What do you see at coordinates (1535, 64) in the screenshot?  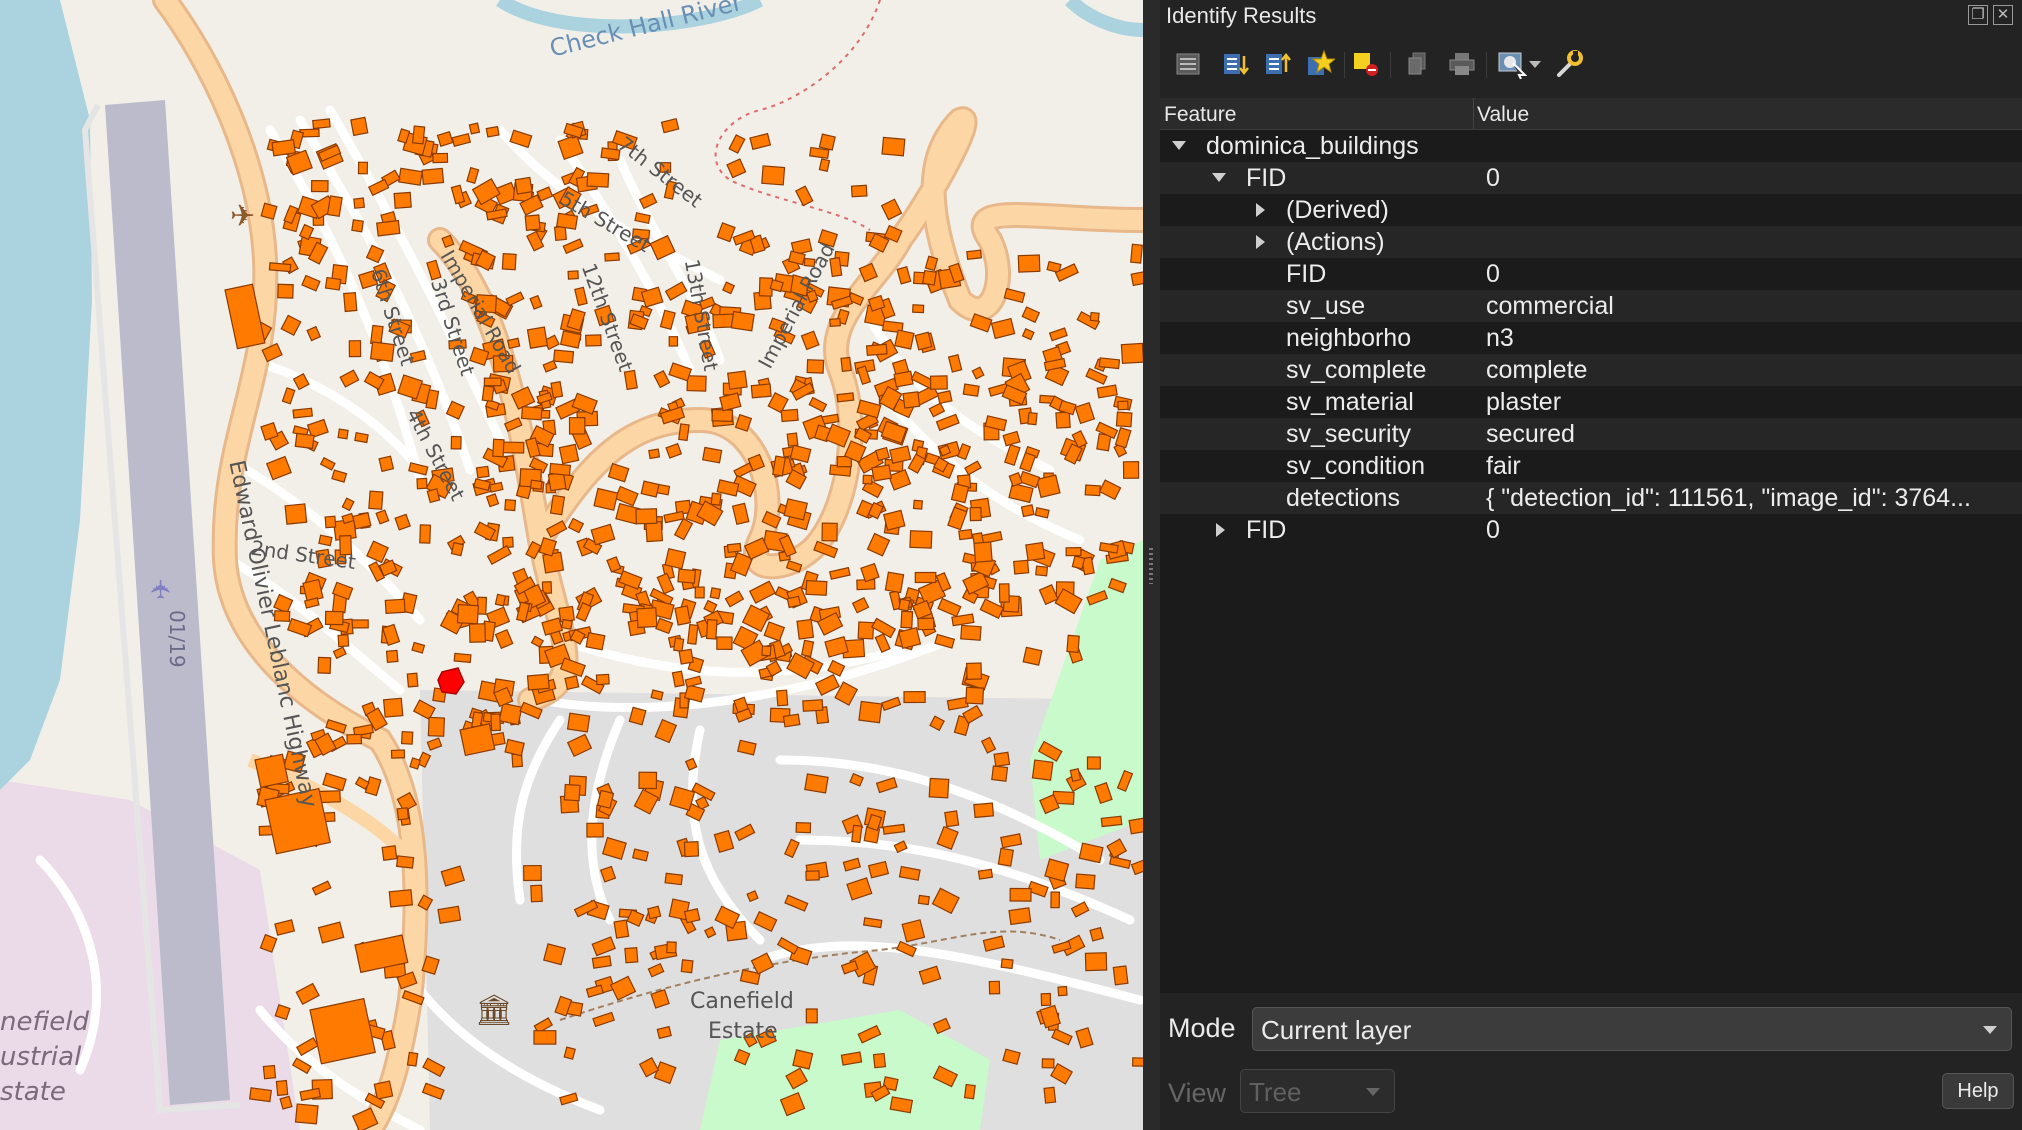 I see `chevron-down-icon` at bounding box center [1535, 64].